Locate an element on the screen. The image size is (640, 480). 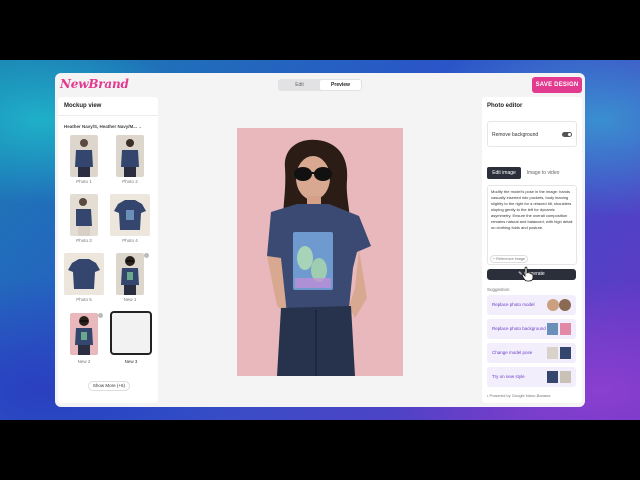
top-bar: NewBrand Edit Preview SAVE DESIGN is located at coordinates (320, 85).